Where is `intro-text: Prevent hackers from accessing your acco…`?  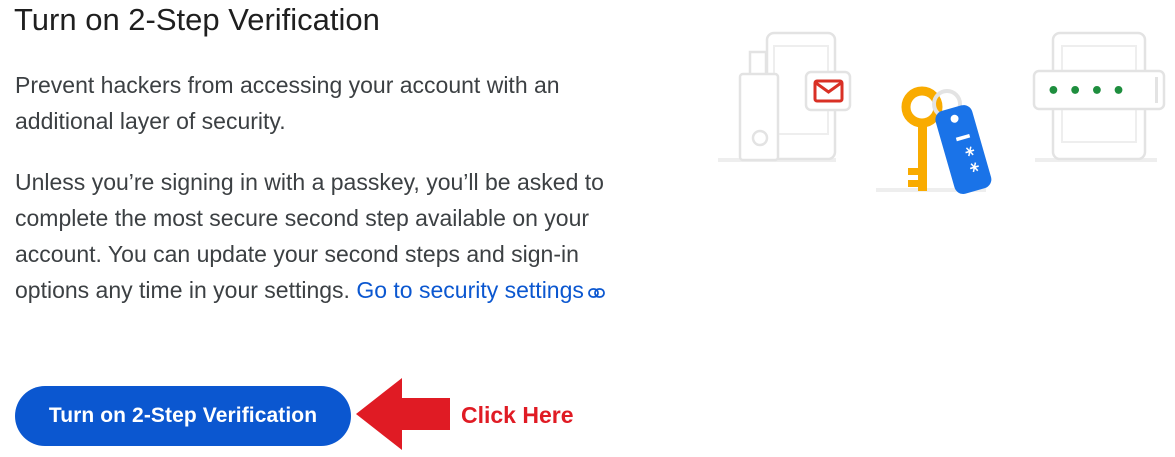 intro-text: Prevent hackers from accessing your acco… is located at coordinates (287, 103).